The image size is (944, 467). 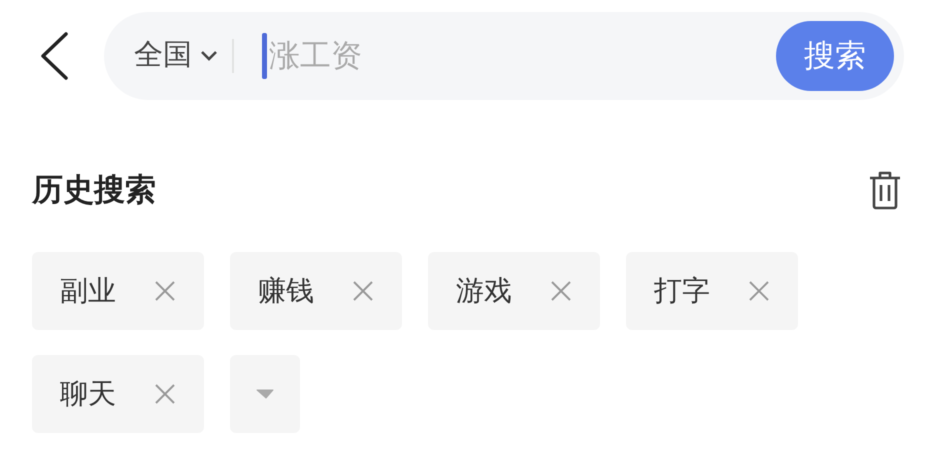 I want to click on history-tag: 打字, so click(x=712, y=291).